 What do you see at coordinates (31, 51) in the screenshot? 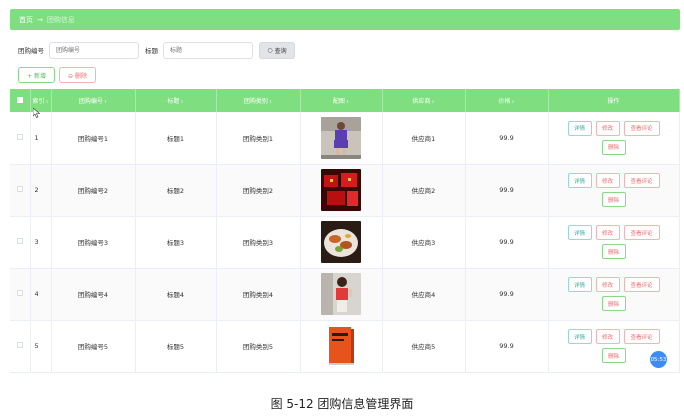
I see `code-label: 团购编号` at bounding box center [31, 51].